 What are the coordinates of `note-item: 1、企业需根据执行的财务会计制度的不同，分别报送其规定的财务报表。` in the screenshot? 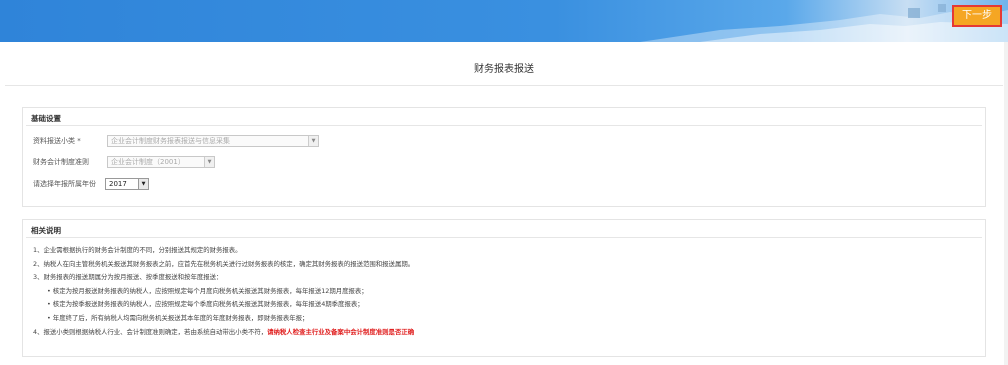 It's located at (137, 250).